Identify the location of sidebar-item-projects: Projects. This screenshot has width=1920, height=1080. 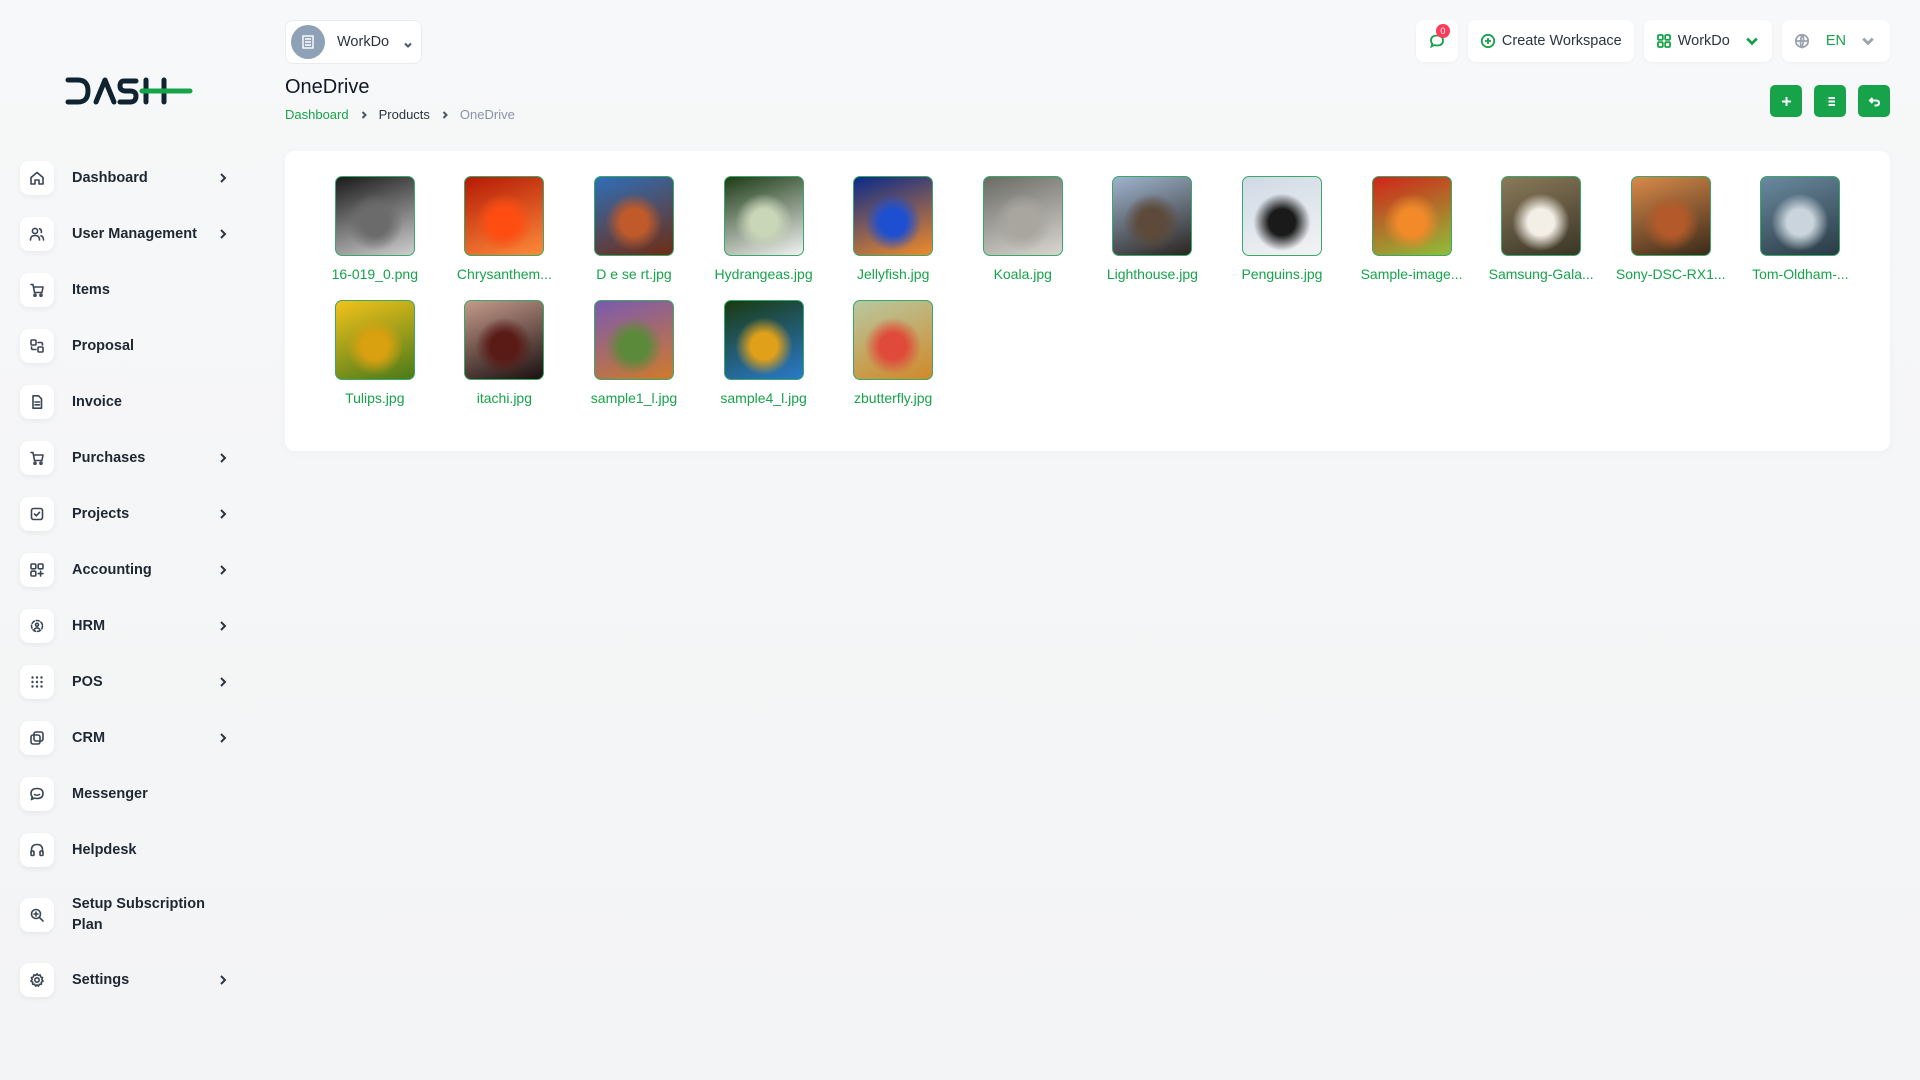
(130, 514).